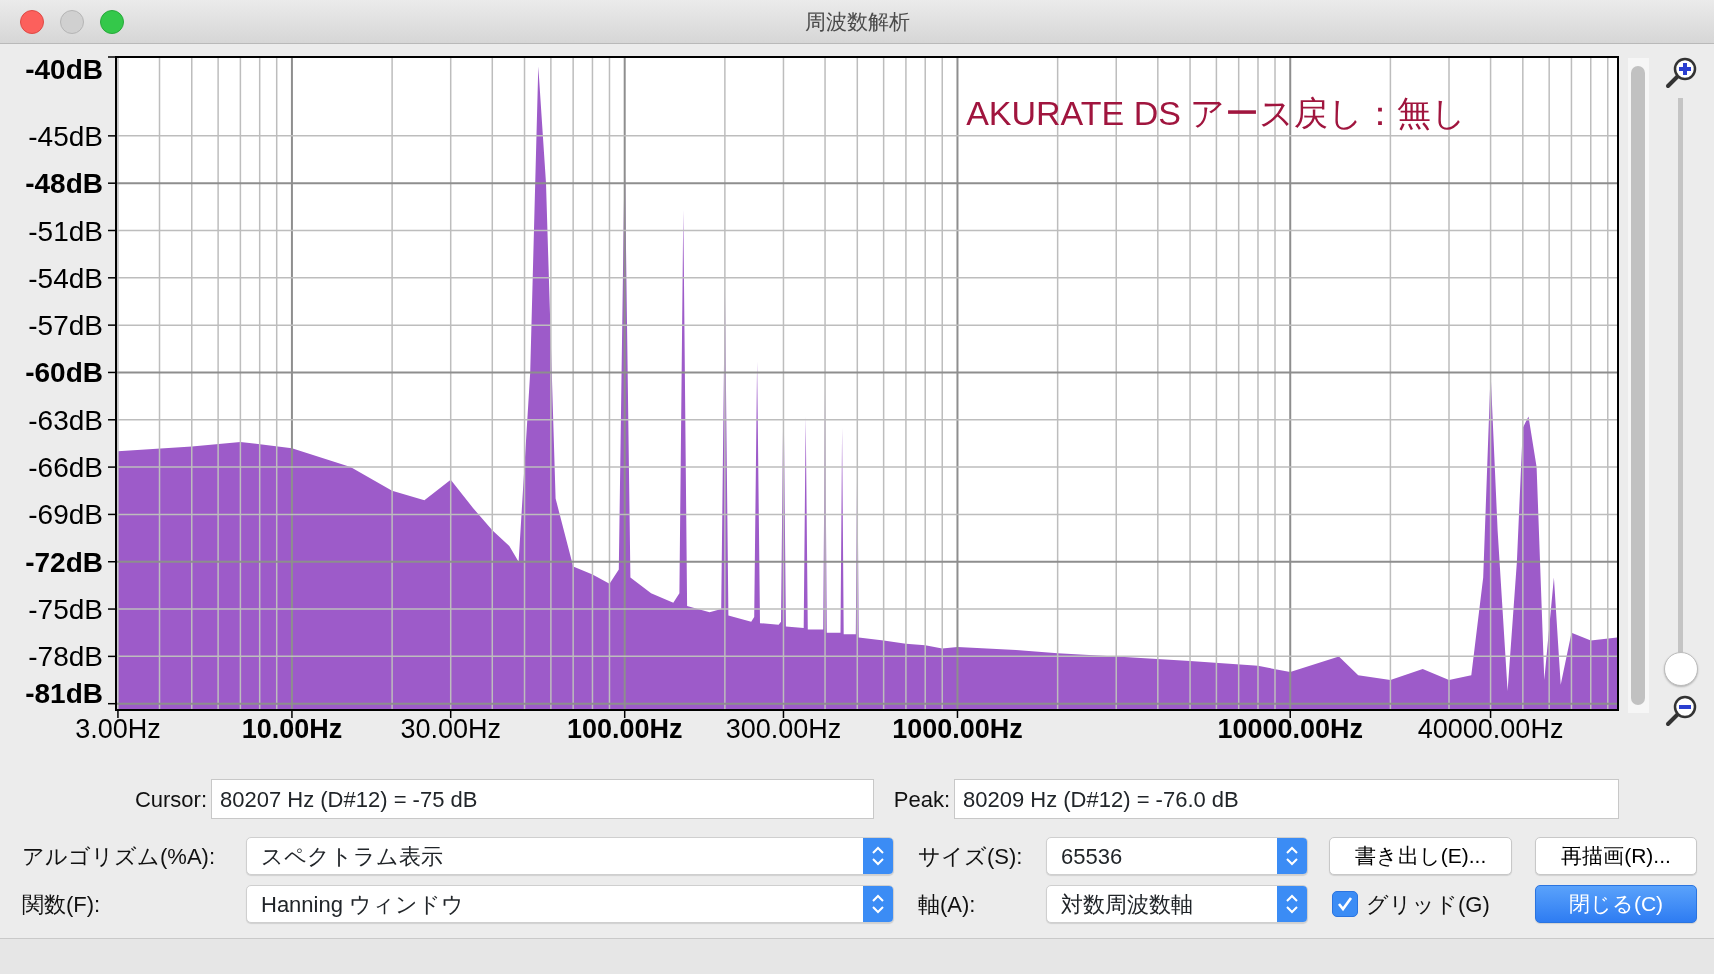  What do you see at coordinates (118, 729) in the screenshot?
I see `axis-label: 3.00Hz` at bounding box center [118, 729].